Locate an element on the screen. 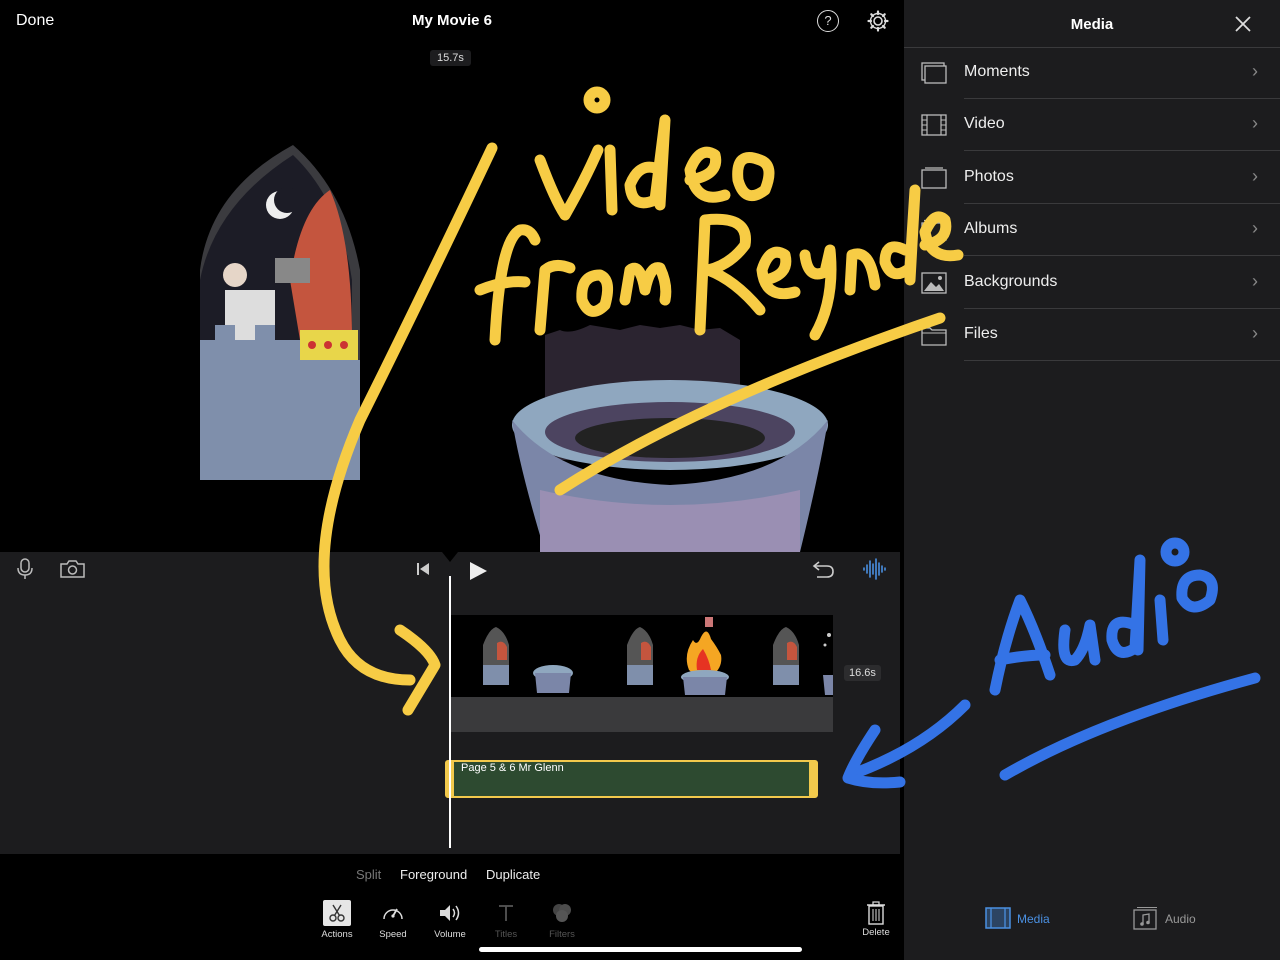 This screenshot has height=960, width=1280. media-row-video: Video › is located at coordinates (1092, 125).